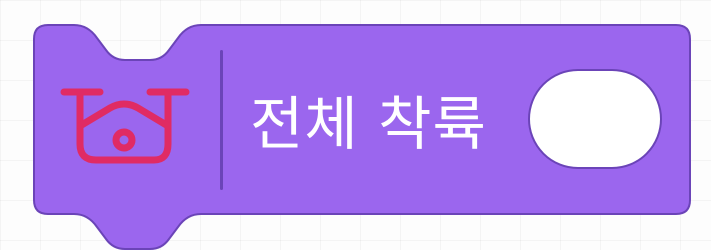 This screenshot has width=711, height=250. What do you see at coordinates (125, 132) in the screenshot?
I see `drone-camera-icon` at bounding box center [125, 132].